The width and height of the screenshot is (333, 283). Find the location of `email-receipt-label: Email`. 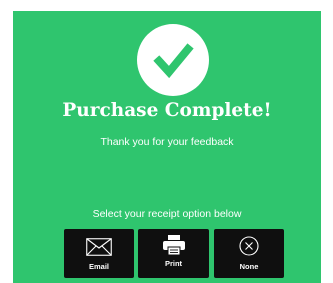

email-receipt-label: Email is located at coordinates (98, 266).